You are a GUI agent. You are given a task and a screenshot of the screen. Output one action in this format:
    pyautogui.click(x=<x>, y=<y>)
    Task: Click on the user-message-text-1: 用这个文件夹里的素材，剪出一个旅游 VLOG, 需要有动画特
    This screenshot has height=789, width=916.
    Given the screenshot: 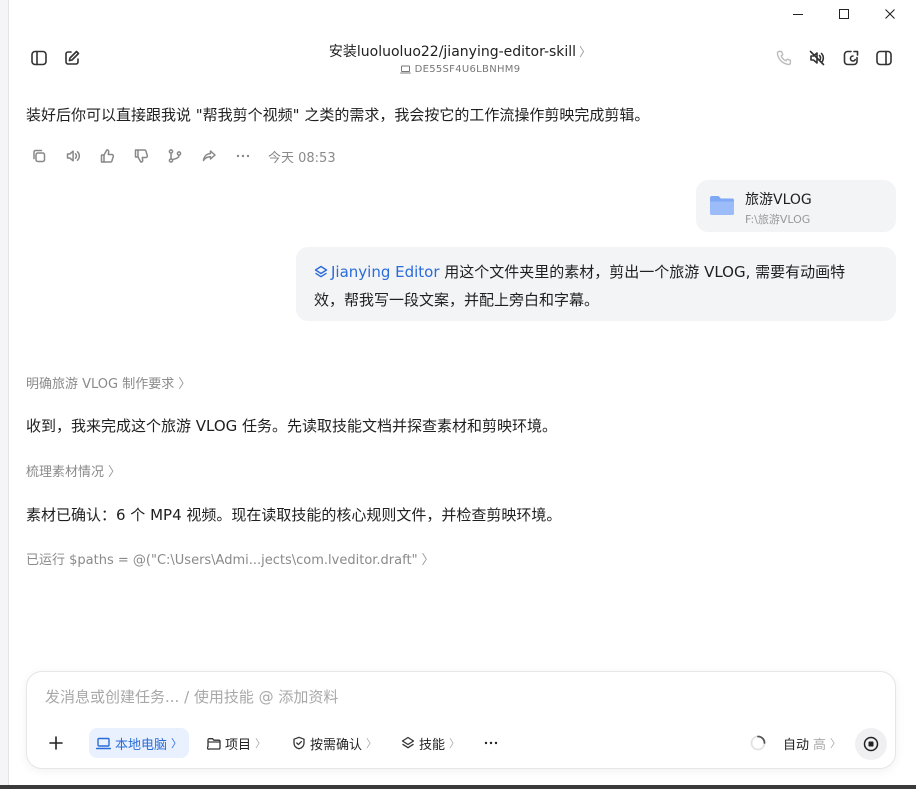 What is the action you would take?
    pyautogui.click(x=642, y=272)
    